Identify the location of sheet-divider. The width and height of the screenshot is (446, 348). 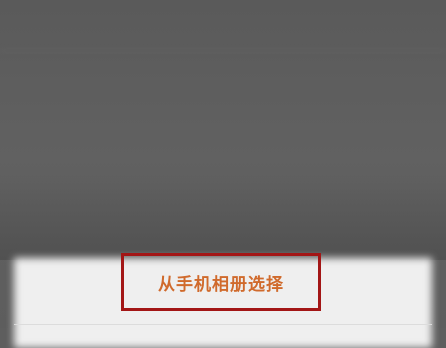
(223, 324).